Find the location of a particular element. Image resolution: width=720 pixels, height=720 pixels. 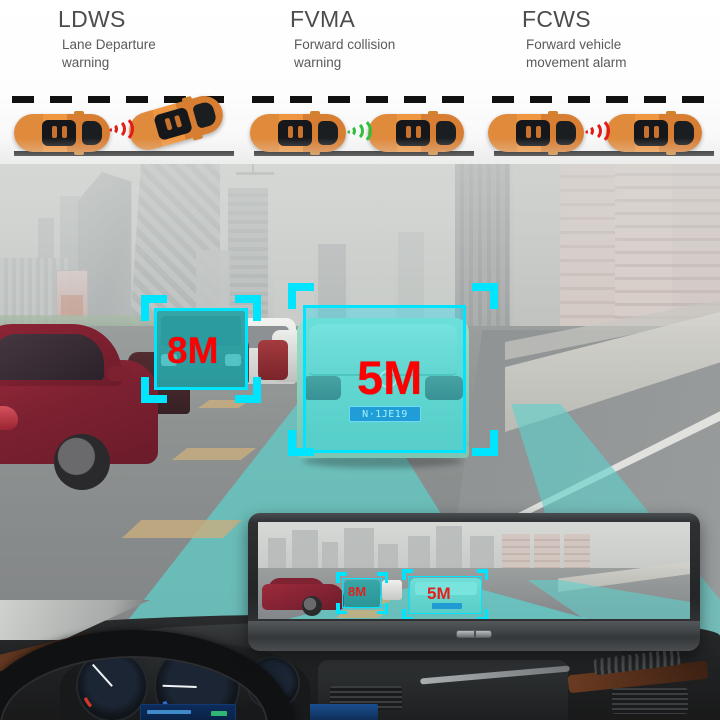

detection-corner-tl-5m is located at coordinates (301, 296).